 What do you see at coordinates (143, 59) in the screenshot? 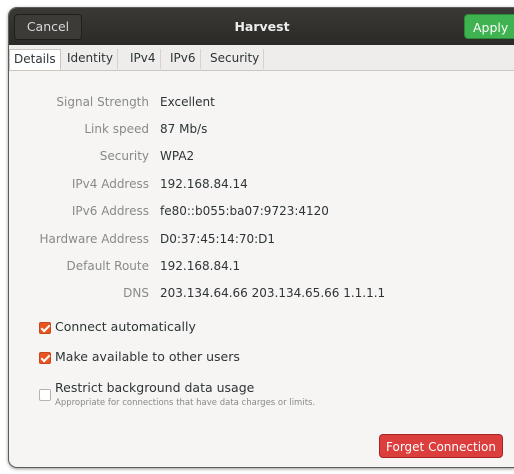
I see `tab-ipv4: IPv4` at bounding box center [143, 59].